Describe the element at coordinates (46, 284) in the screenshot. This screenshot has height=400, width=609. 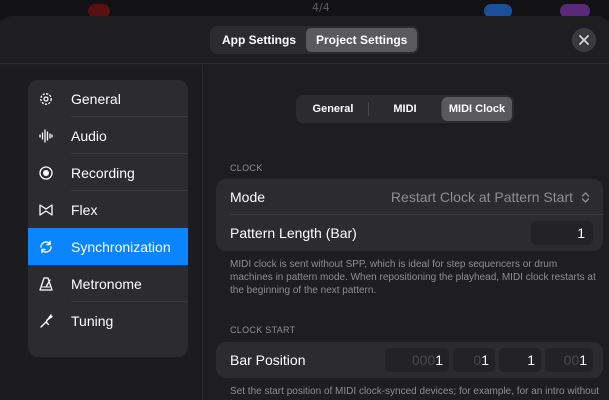
I see `metronome-icon` at that location.